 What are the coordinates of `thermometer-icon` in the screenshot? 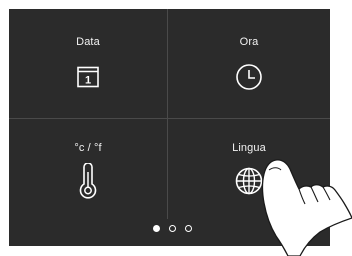 It's located at (88, 181).